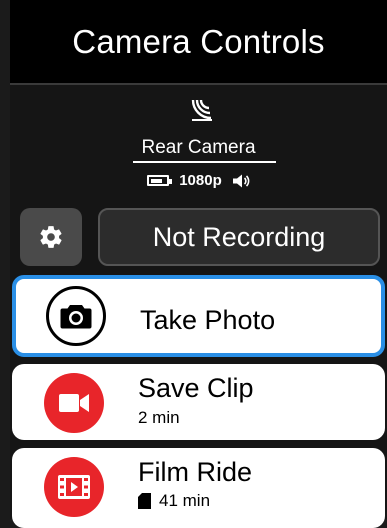 The height and width of the screenshot is (528, 387). Describe the element at coordinates (241, 180) in the screenshot. I see `speaker-icon` at that location.